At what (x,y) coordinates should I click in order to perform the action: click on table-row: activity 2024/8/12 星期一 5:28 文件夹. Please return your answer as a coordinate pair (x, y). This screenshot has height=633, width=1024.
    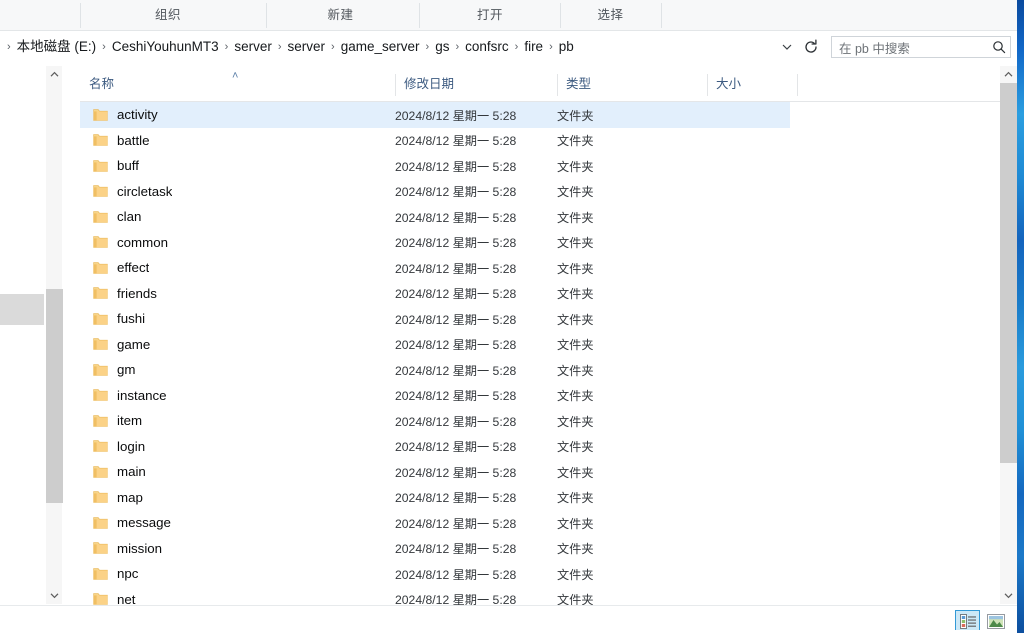
    Looking at the image, I should click on (540, 115).